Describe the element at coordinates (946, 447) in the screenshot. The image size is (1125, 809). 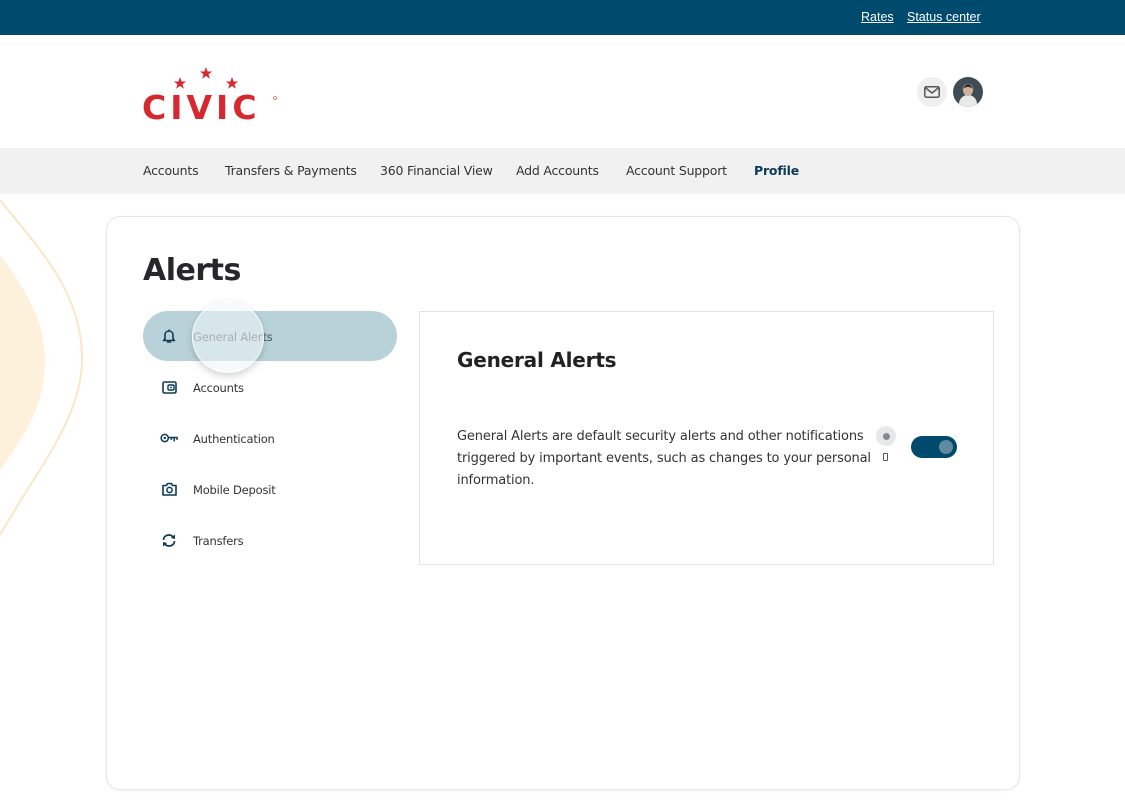
I see `toggle-knob` at that location.